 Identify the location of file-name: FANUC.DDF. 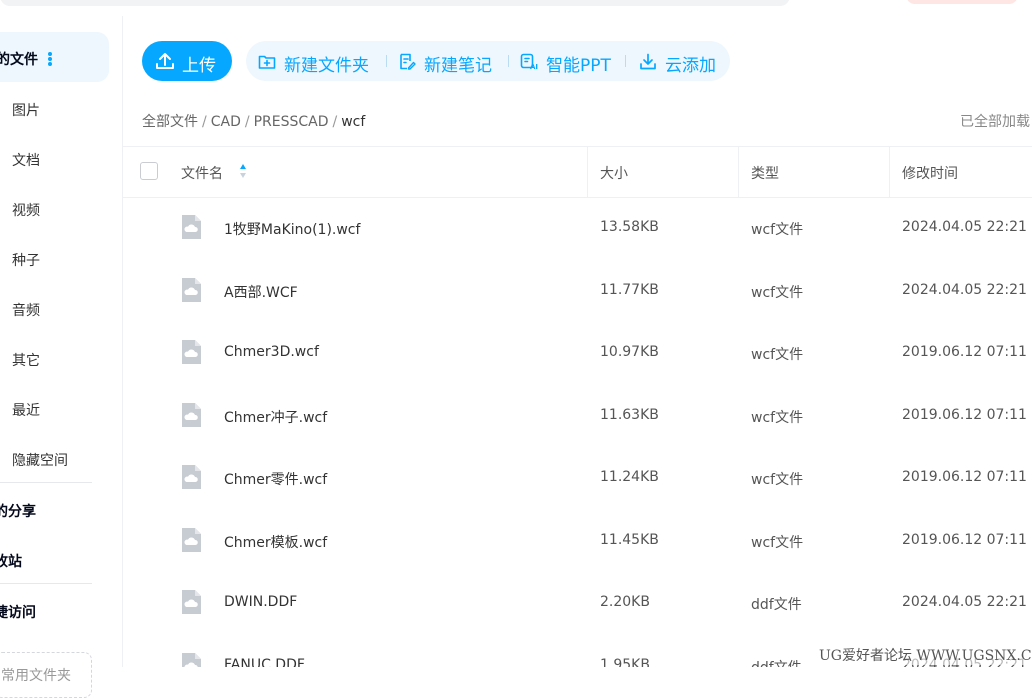
(264, 662).